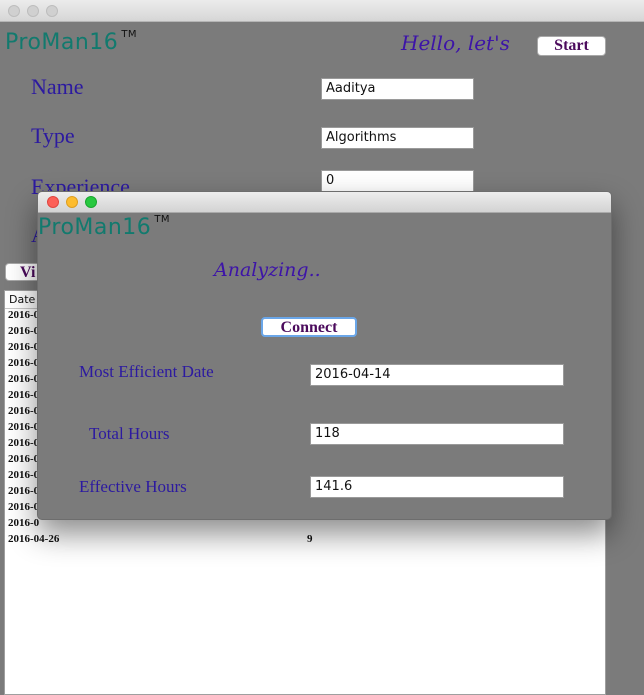 Image resolution: width=644 pixels, height=695 pixels. Describe the element at coordinates (62, 42) in the screenshot. I see `app-logo-text: ProMan16` at that location.